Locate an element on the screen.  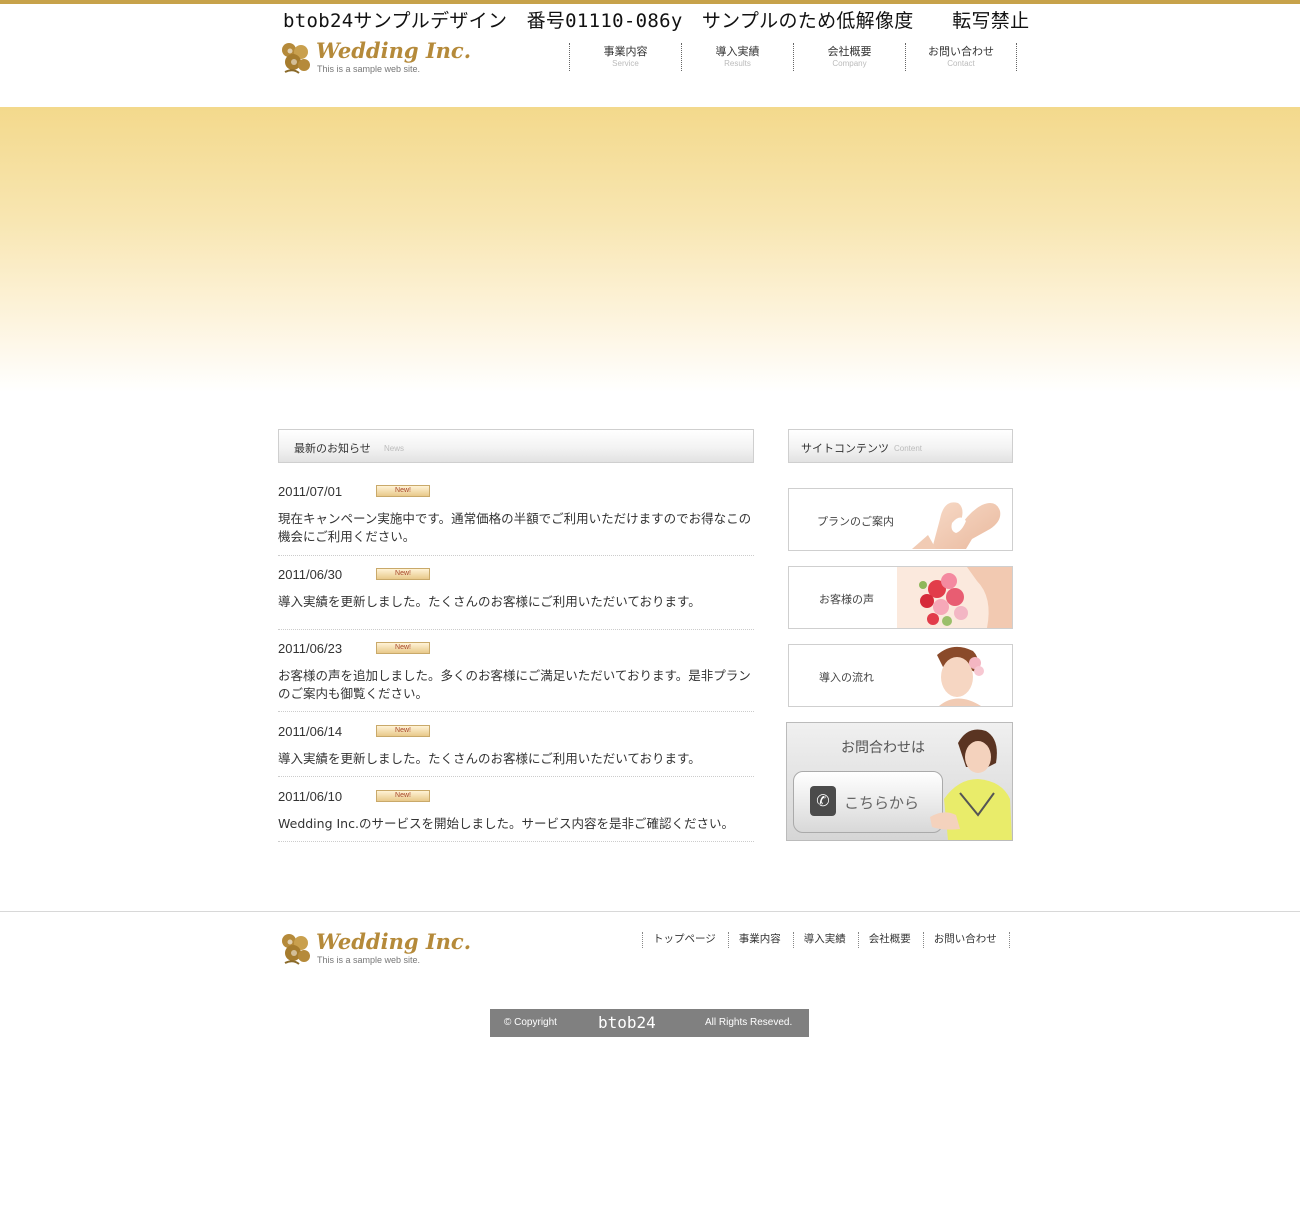
nav-label: 事業内容 is located at coordinates (625, 51).